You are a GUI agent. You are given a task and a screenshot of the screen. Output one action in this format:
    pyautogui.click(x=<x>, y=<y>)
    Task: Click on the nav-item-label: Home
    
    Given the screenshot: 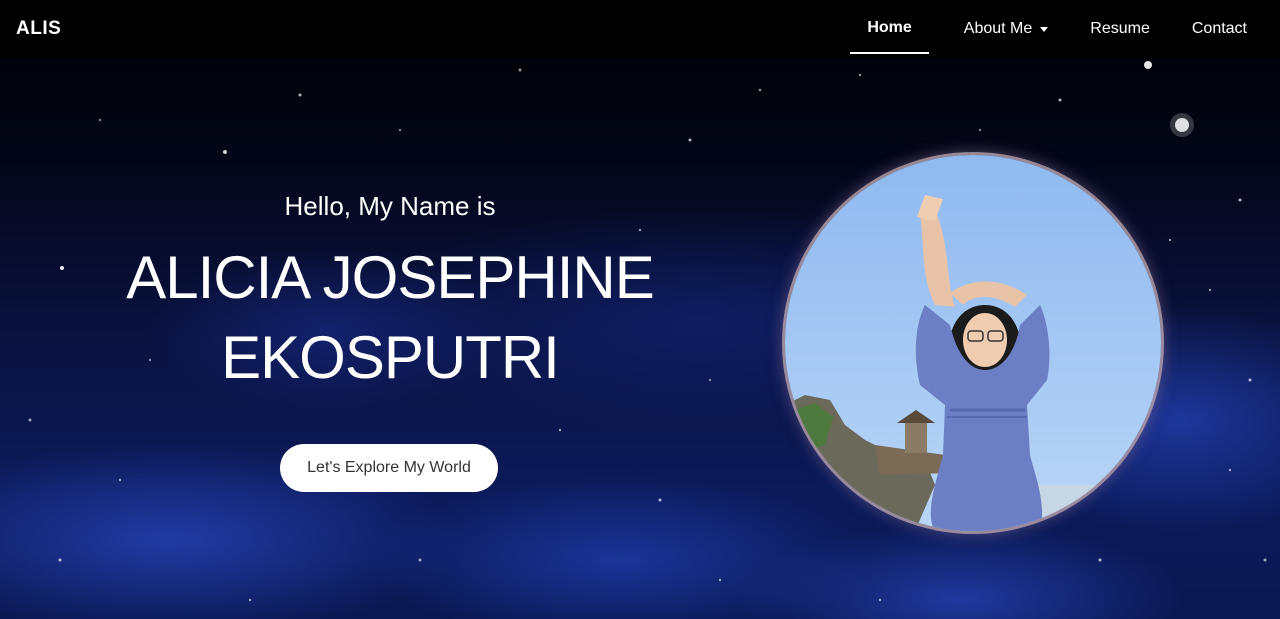 What is the action you would take?
    pyautogui.click(x=889, y=27)
    